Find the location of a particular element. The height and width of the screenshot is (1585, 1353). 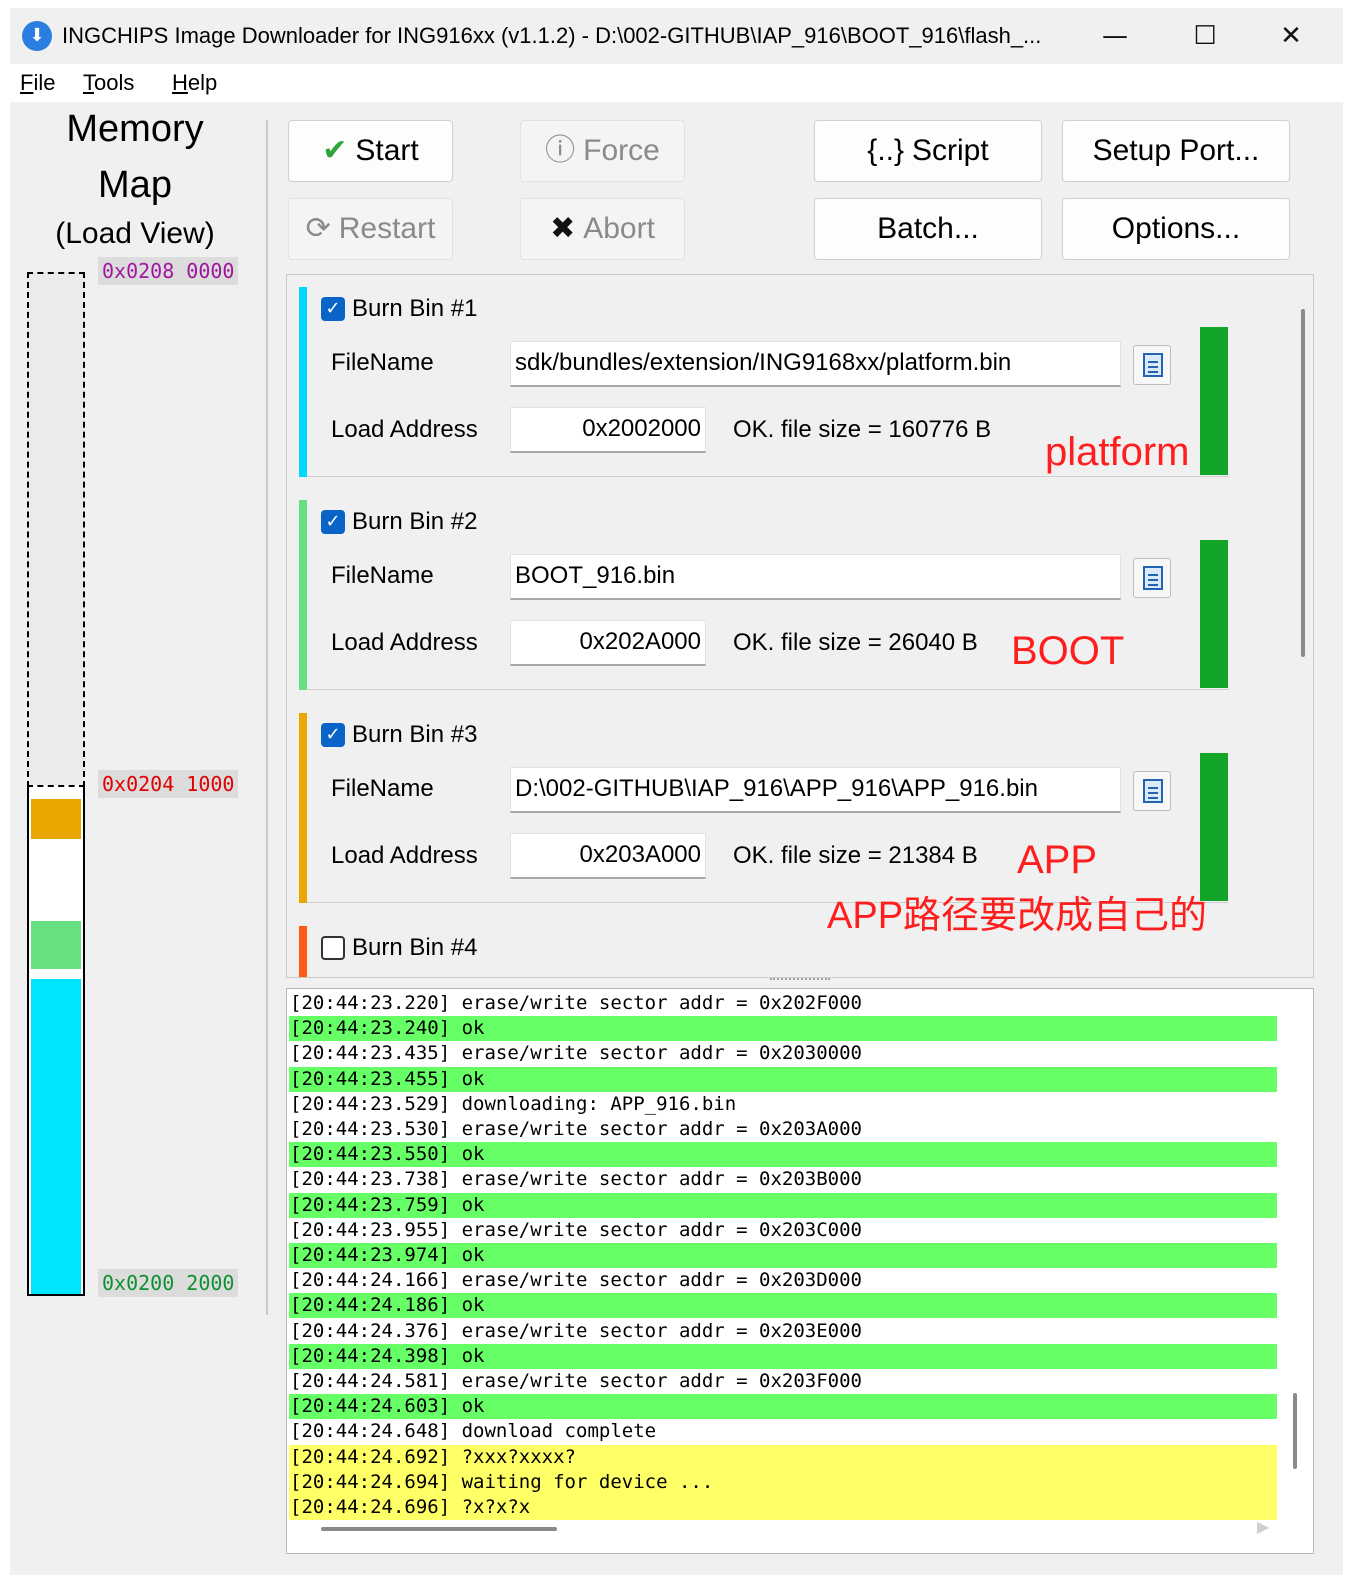

close-button: ✕ is located at coordinates (1291, 36).